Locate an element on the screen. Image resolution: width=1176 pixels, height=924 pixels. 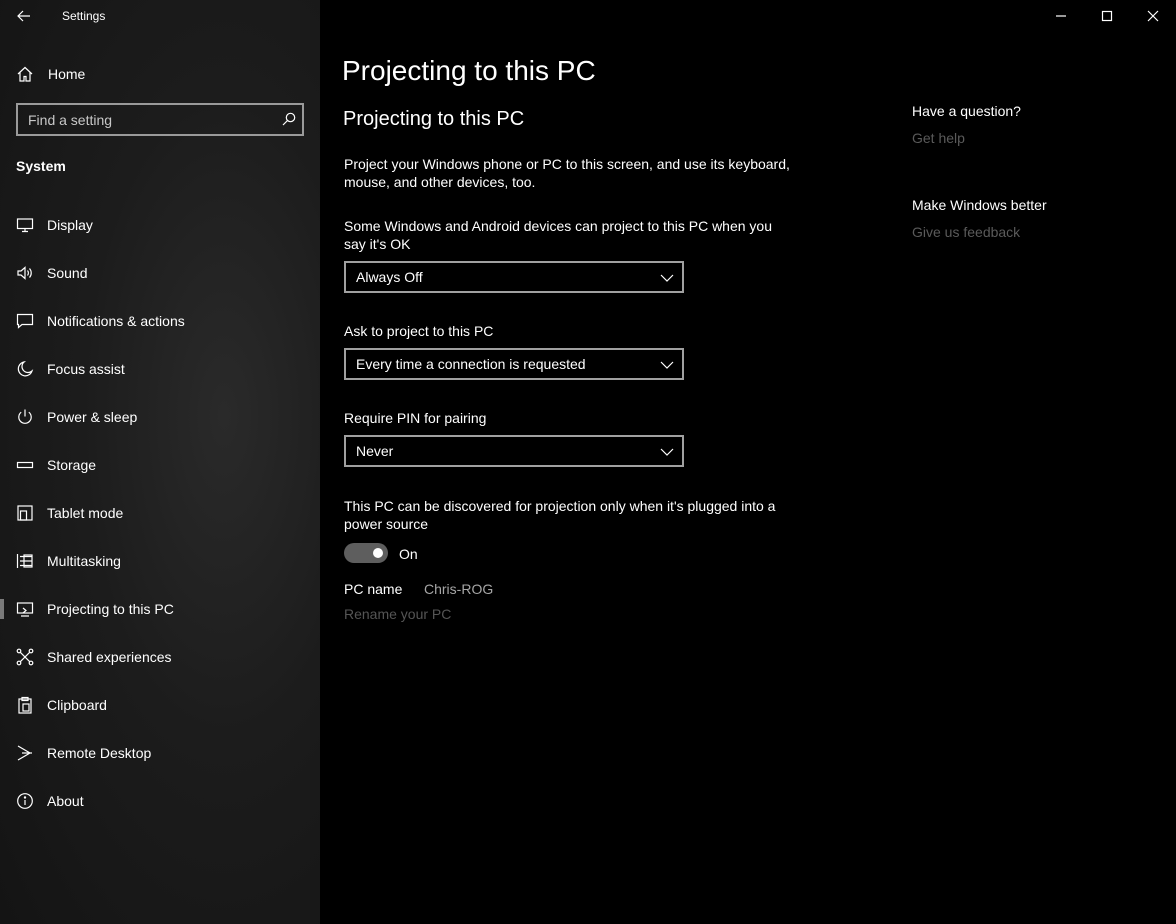
nav-item-about: About is located at coordinates (160, 801).